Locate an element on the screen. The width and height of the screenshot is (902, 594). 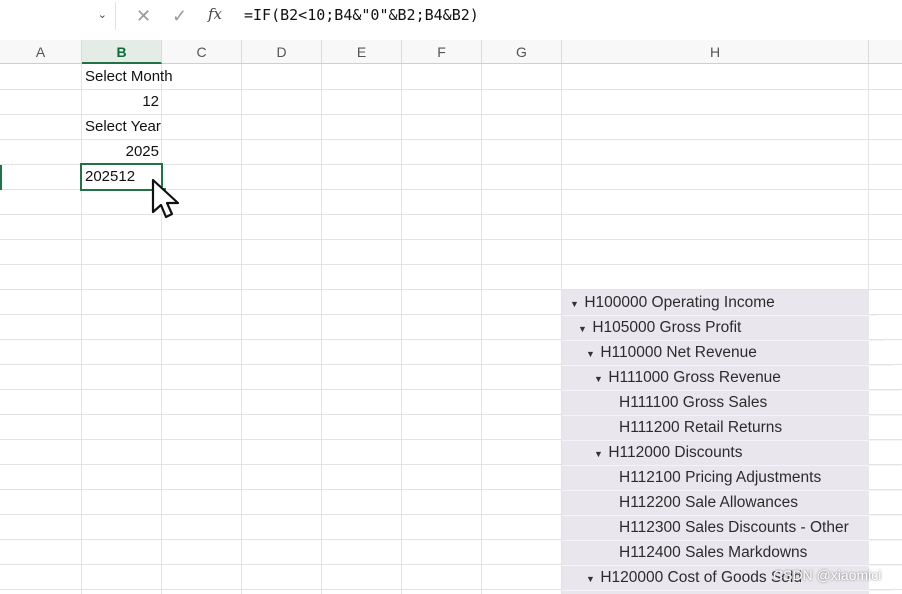
active-row-indicator is located at coordinates (1, 177).